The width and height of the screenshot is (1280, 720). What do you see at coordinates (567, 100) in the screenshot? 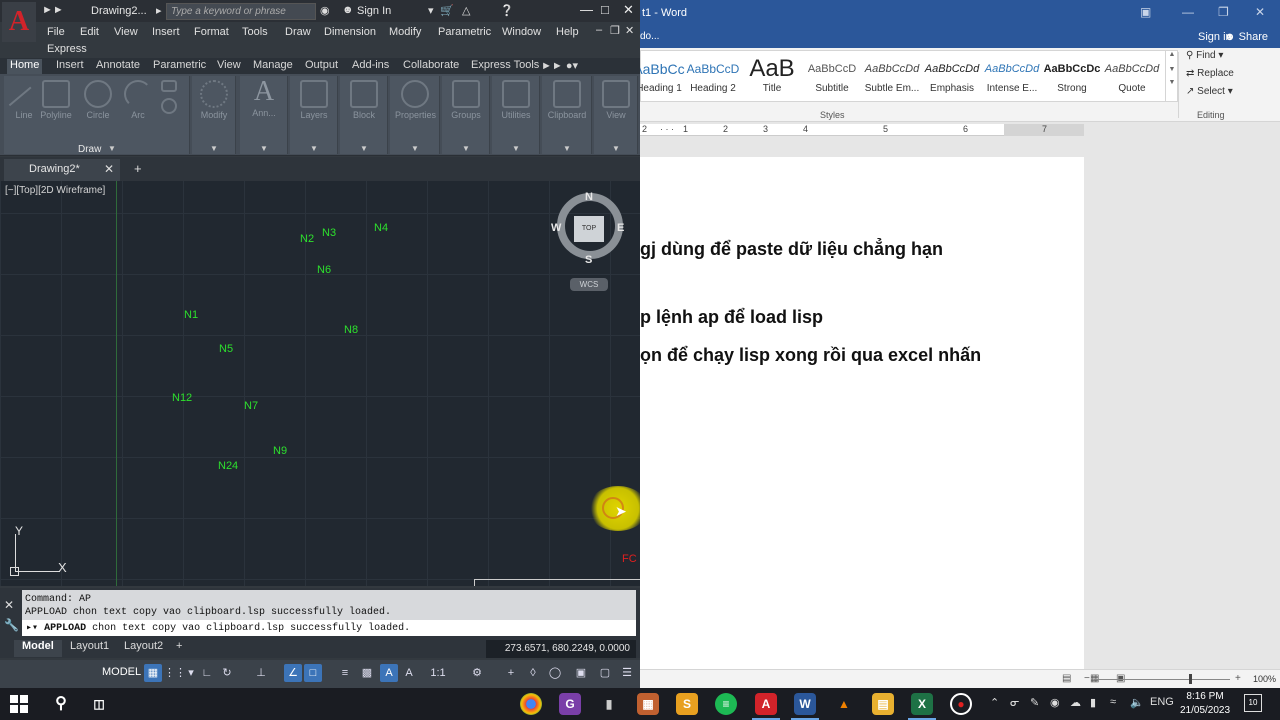
I see `clipboard-tool: Clipboard` at bounding box center [567, 100].